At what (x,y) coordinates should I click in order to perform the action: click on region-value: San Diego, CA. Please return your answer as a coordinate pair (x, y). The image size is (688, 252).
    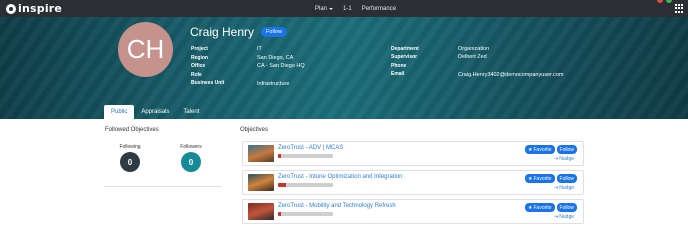
    Looking at the image, I should click on (275, 58).